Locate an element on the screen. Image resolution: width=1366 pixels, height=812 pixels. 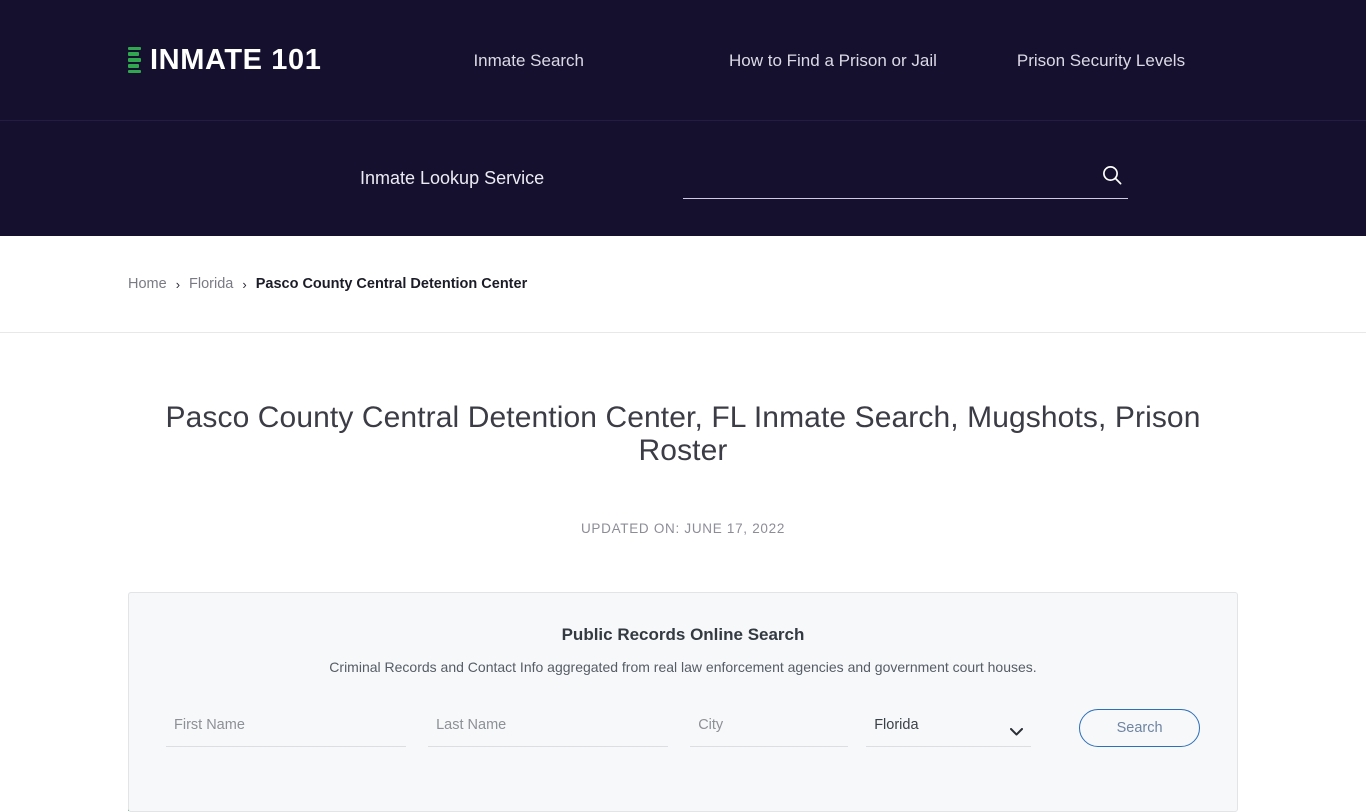
hero-search-button is located at coordinates (1112, 175).